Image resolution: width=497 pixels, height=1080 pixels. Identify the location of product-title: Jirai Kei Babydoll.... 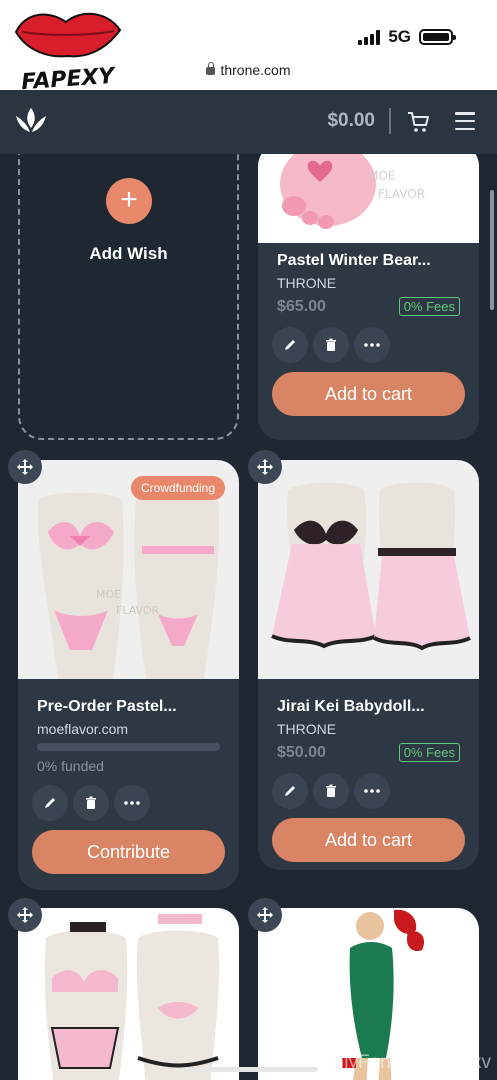
(351, 707).